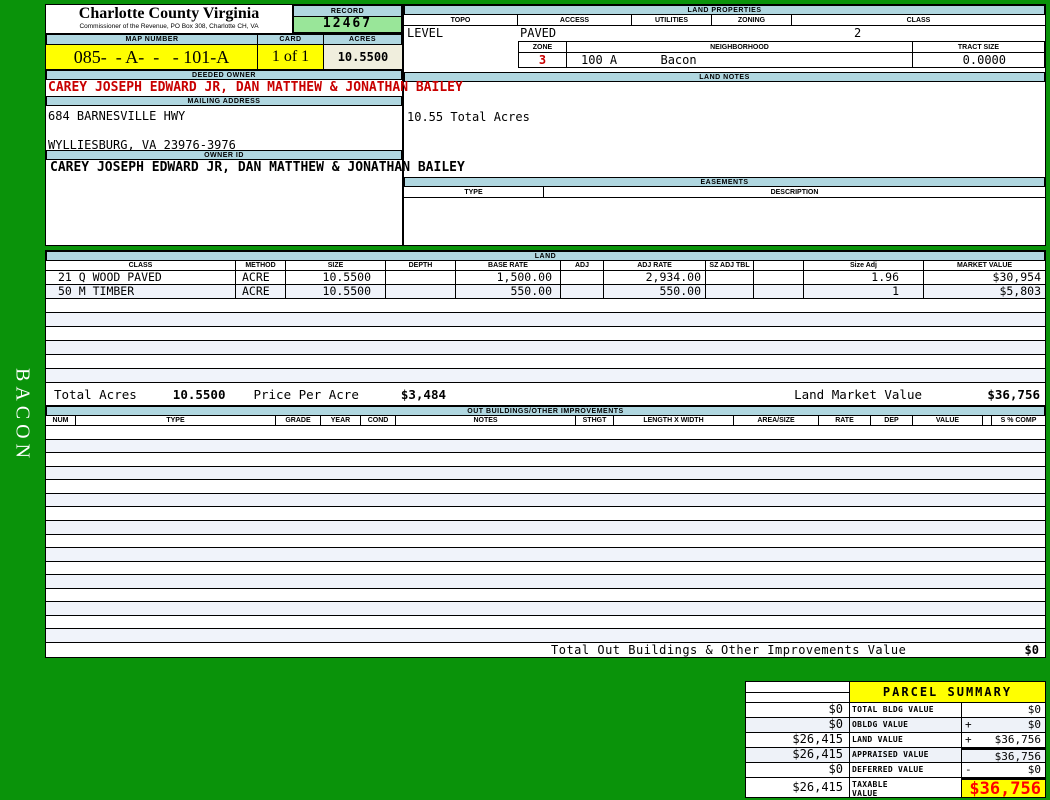 The image size is (1050, 800). What do you see at coordinates (978, 47) in the screenshot?
I see `tract-size-label: TRACT SIZE` at bounding box center [978, 47].